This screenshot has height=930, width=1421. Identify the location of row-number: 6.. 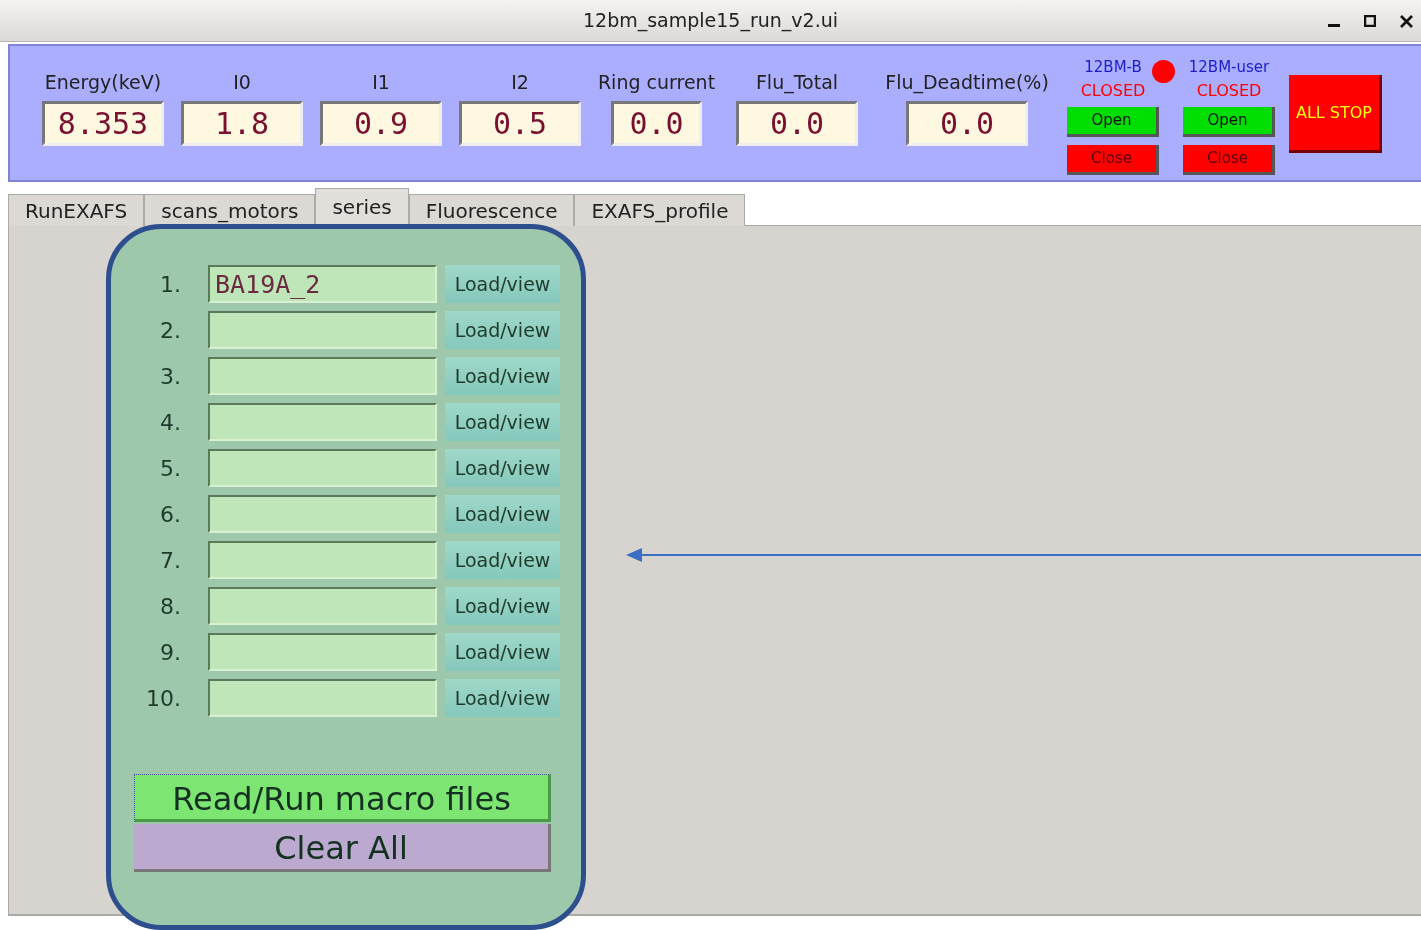
(170, 514).